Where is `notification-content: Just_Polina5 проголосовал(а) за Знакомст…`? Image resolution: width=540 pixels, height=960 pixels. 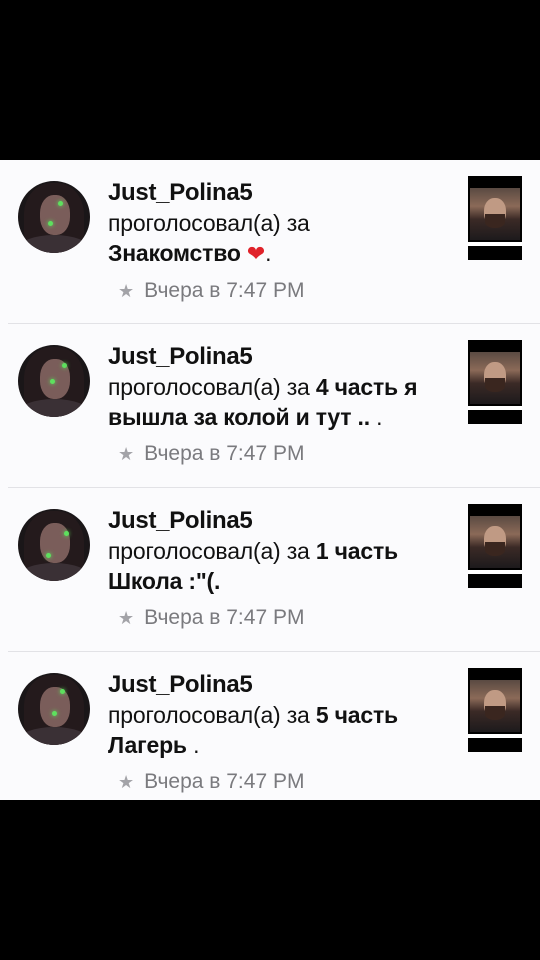
notification-content: Just_Polina5 проголосовал(а) за Знакомст… is located at coordinates (283, 241).